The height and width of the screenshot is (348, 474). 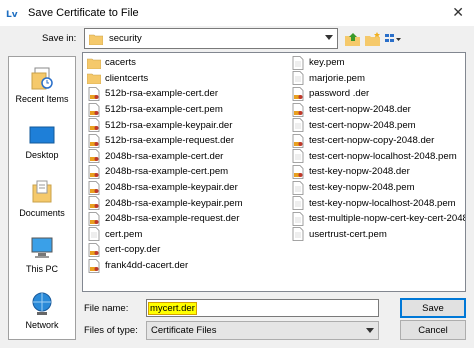 I want to click on file-name: key.pem, so click(x=327, y=63).